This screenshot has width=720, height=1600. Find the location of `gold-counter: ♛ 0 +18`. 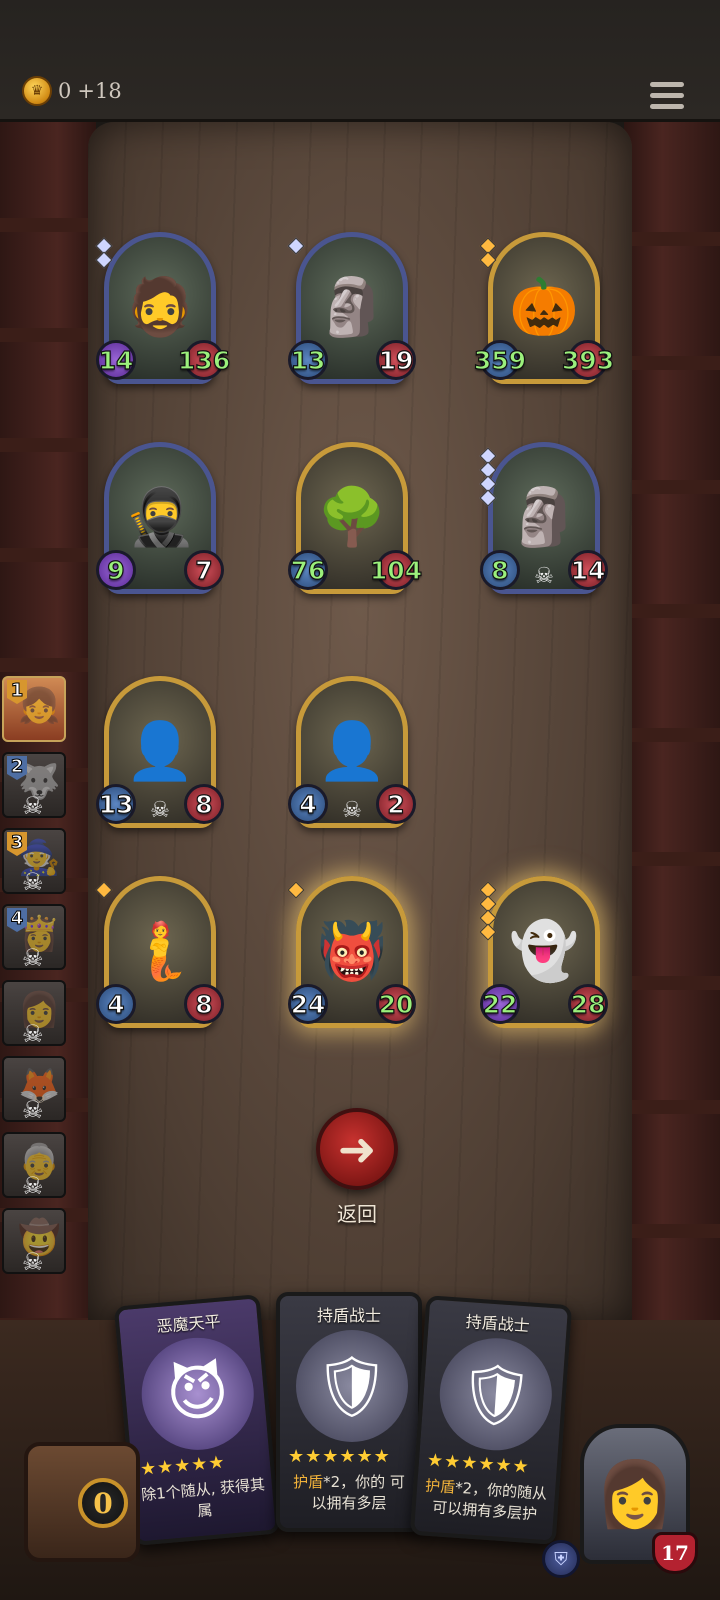

gold-counter: ♛ 0 +18 is located at coordinates (72, 91).